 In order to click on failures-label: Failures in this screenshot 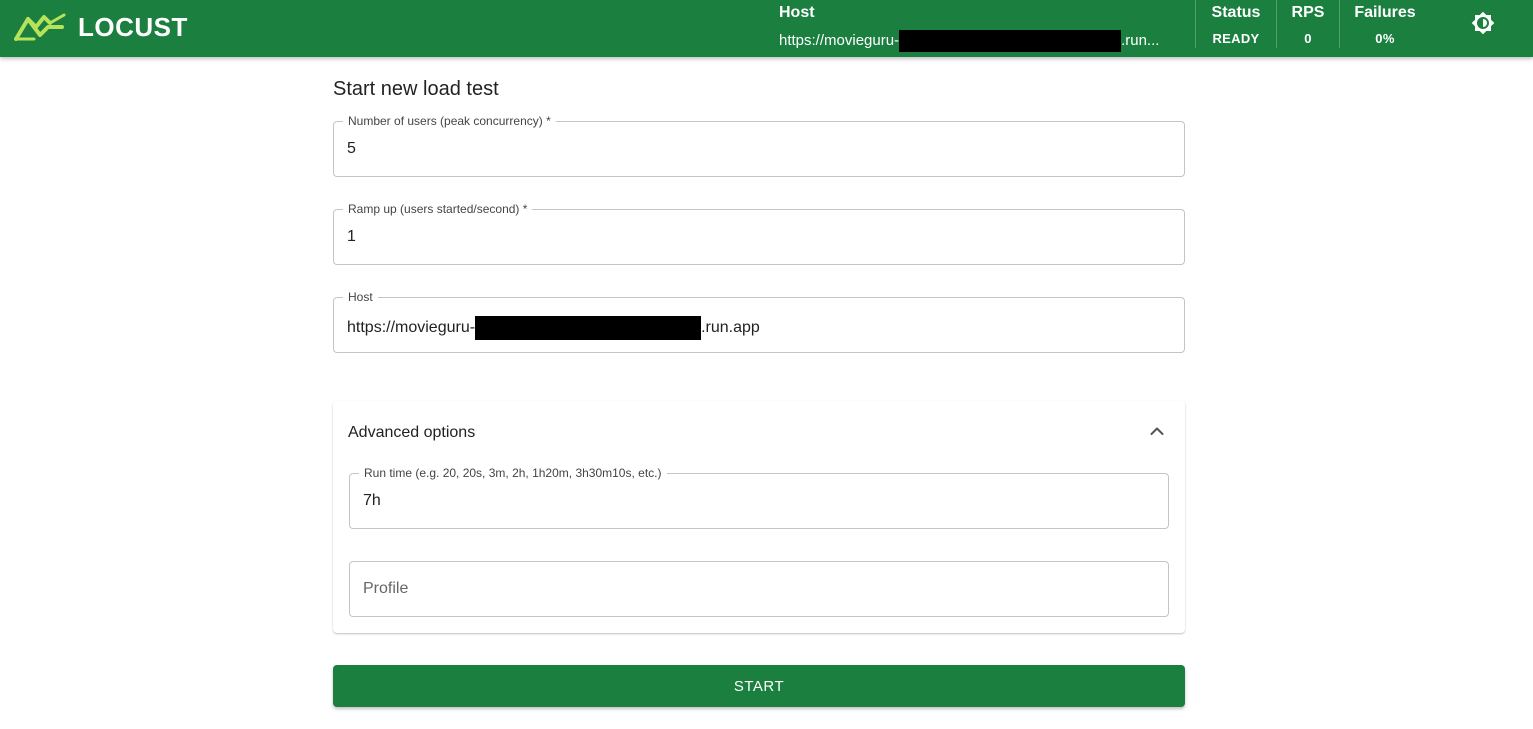, I will do `click(1385, 12)`.